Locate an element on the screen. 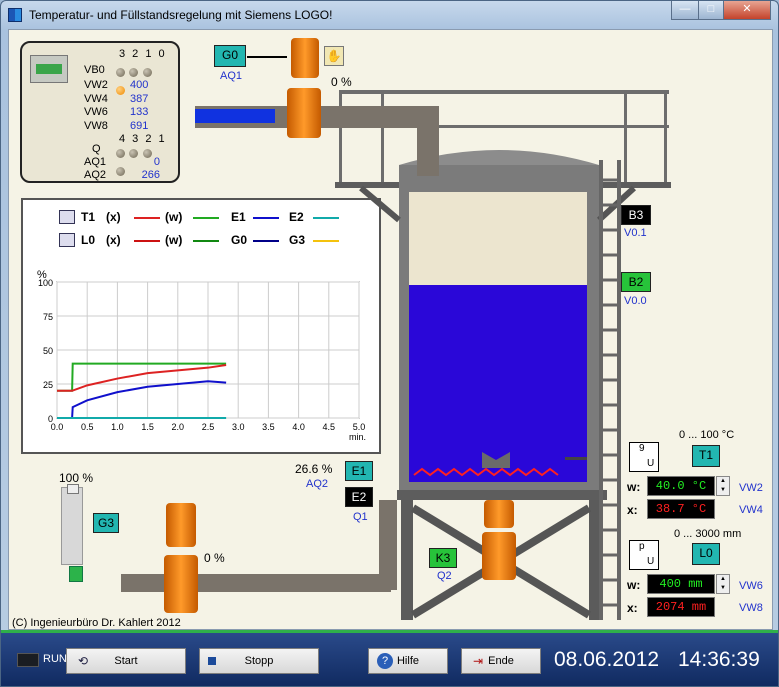 The width and height of the screenshot is (779, 687). maximize-button: □ is located at coordinates (711, 10).